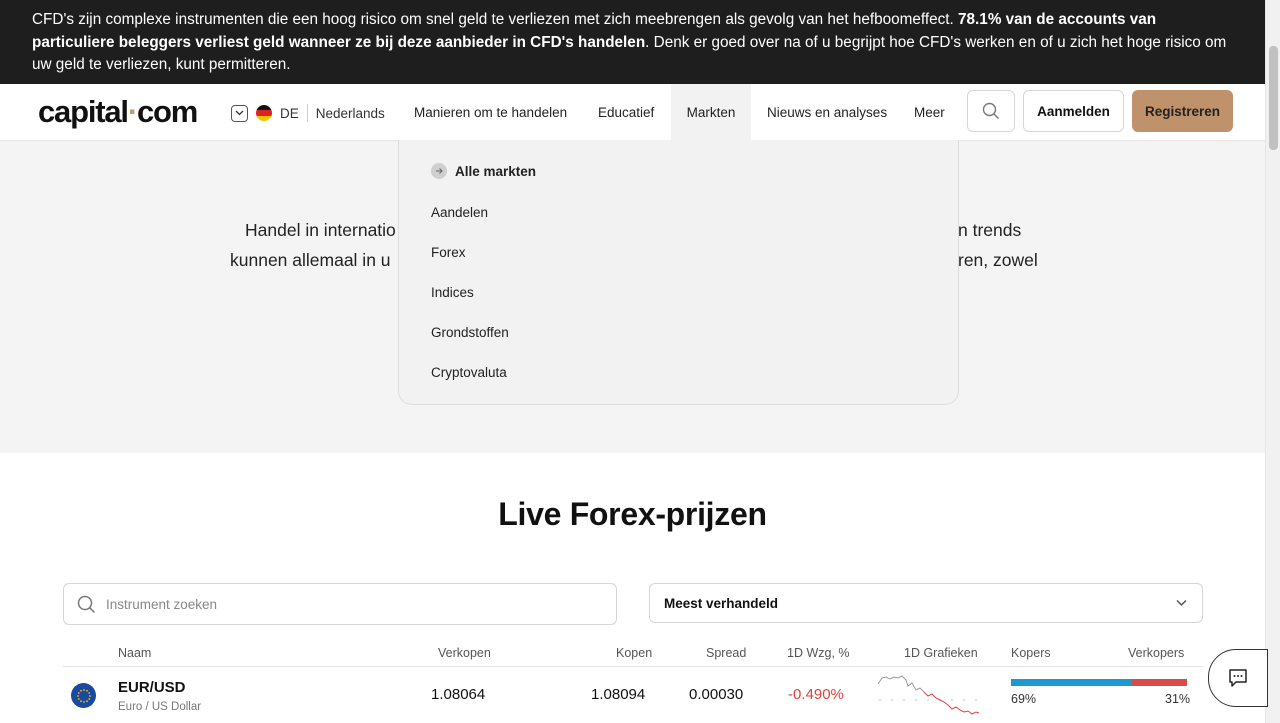 This screenshot has width=1280, height=723. Describe the element at coordinates (458, 694) in the screenshot. I see `sell-price: 1.08064` at that location.